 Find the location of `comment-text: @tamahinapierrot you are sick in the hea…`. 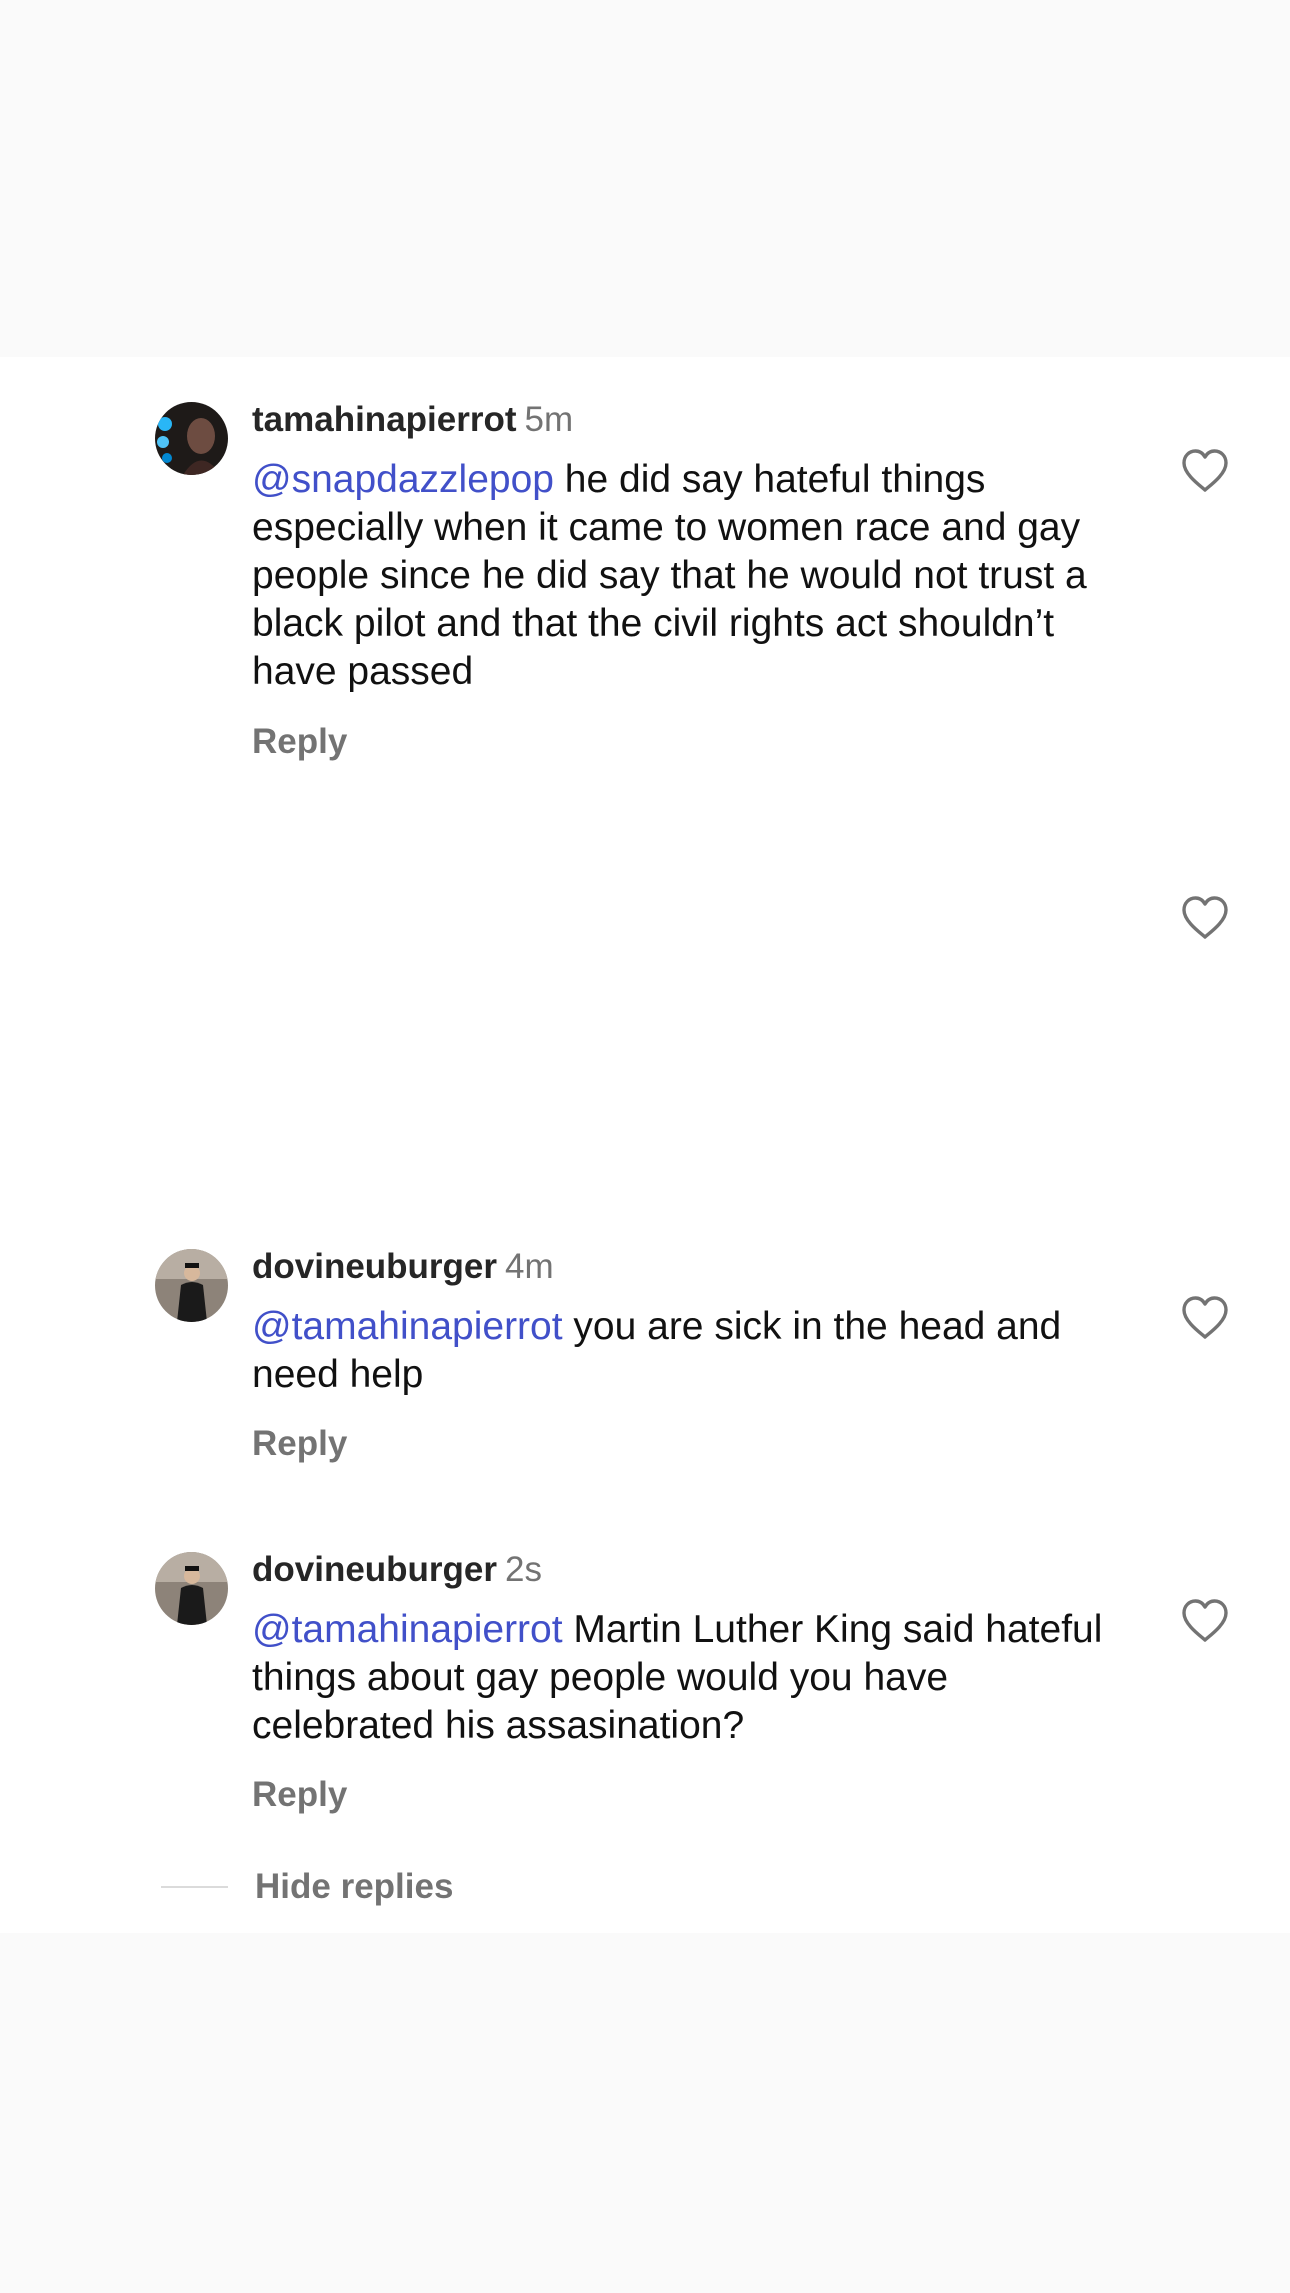

comment-text: @tamahinapierrot you are sick in the hea… is located at coordinates (692, 1351).